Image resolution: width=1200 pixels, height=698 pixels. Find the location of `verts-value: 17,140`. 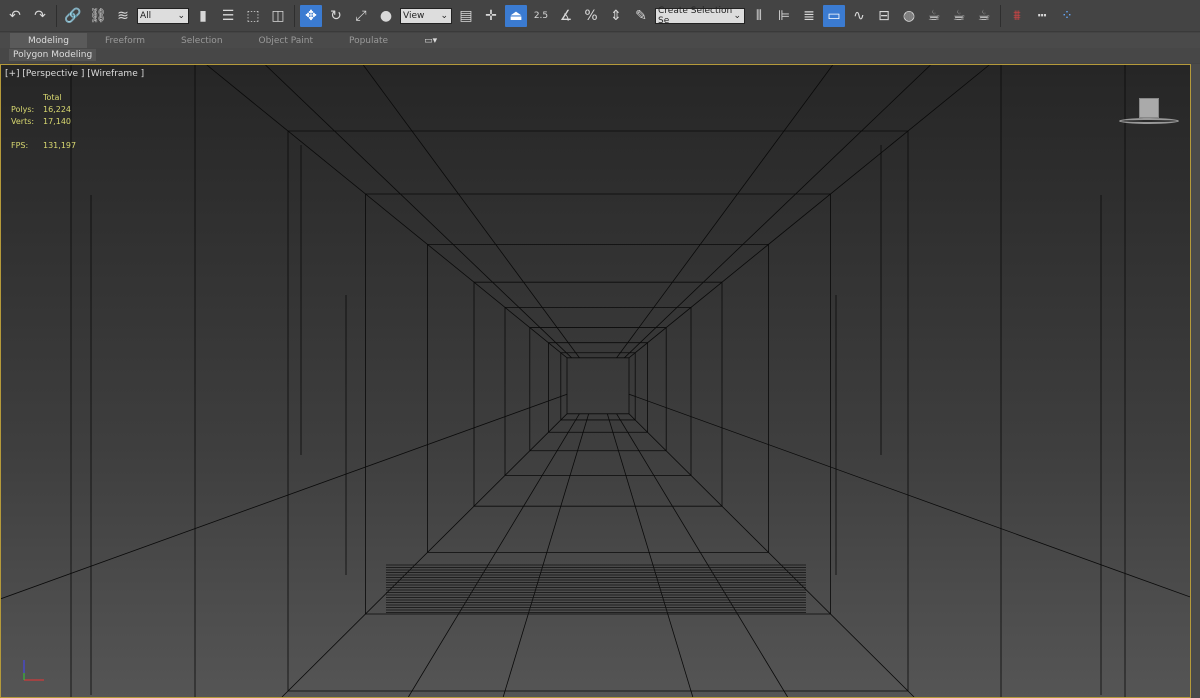

verts-value: 17,140 is located at coordinates (57, 121).